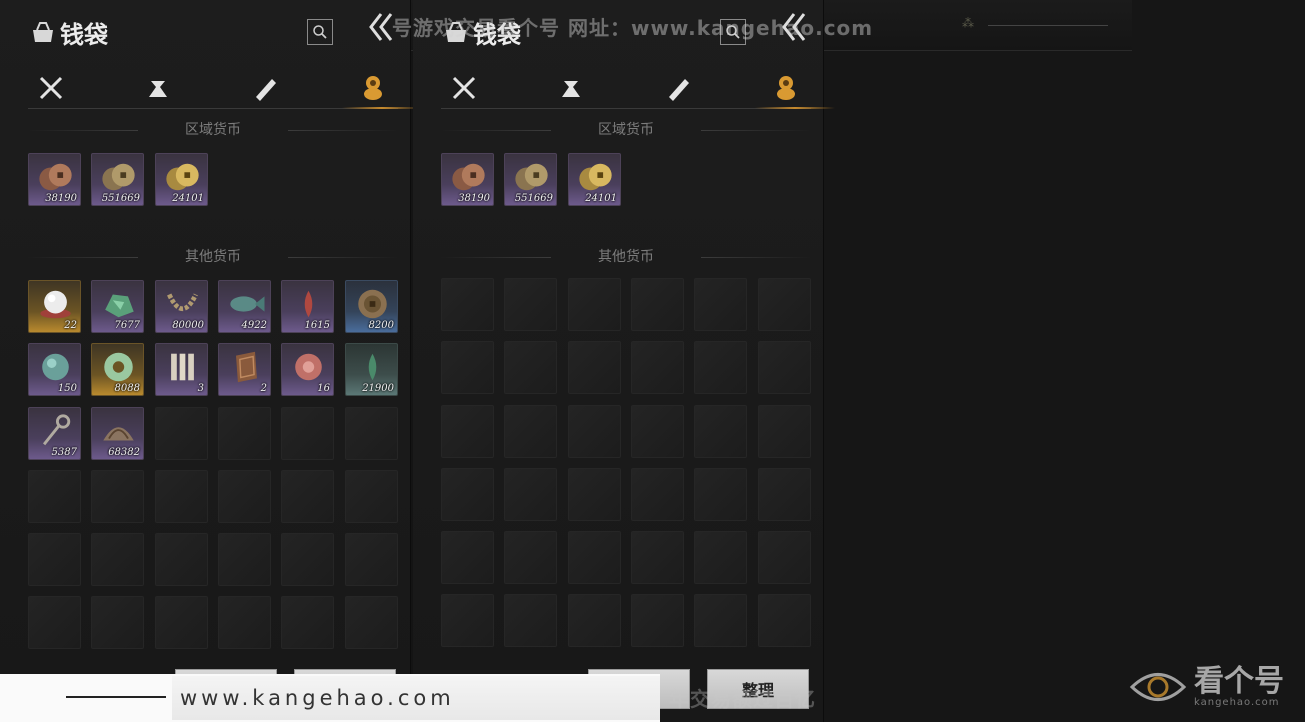 This screenshot has height=722, width=1305. What do you see at coordinates (127, 325) in the screenshot?
I see `item-count: 7677` at bounding box center [127, 325].